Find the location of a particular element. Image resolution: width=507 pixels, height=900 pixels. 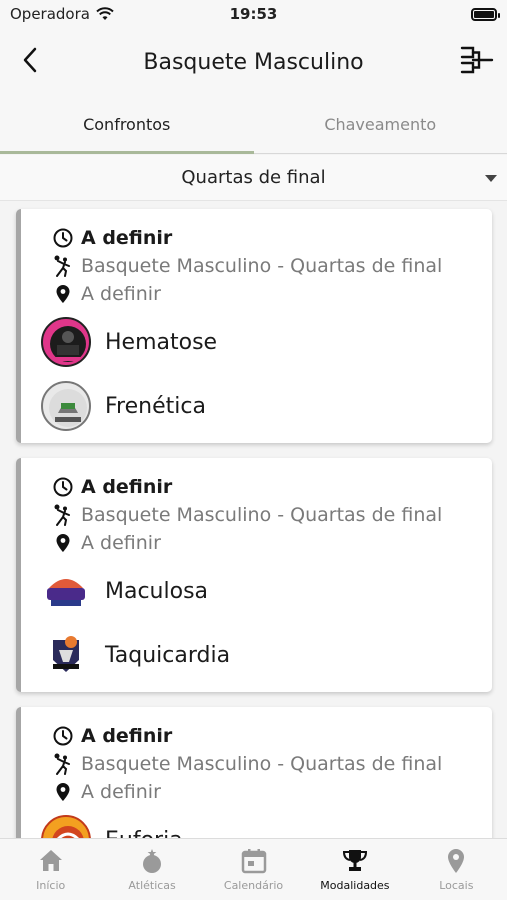

carrier-label: Operadora is located at coordinates (50, 14).